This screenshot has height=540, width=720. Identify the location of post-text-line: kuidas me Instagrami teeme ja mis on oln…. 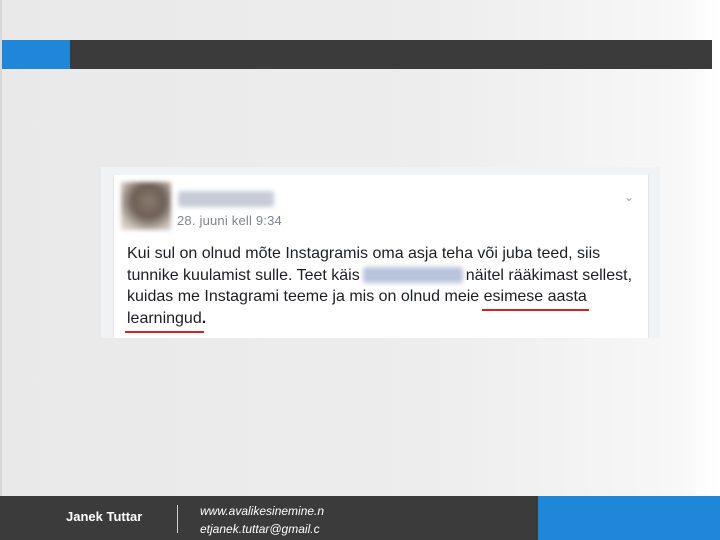
(384, 297).